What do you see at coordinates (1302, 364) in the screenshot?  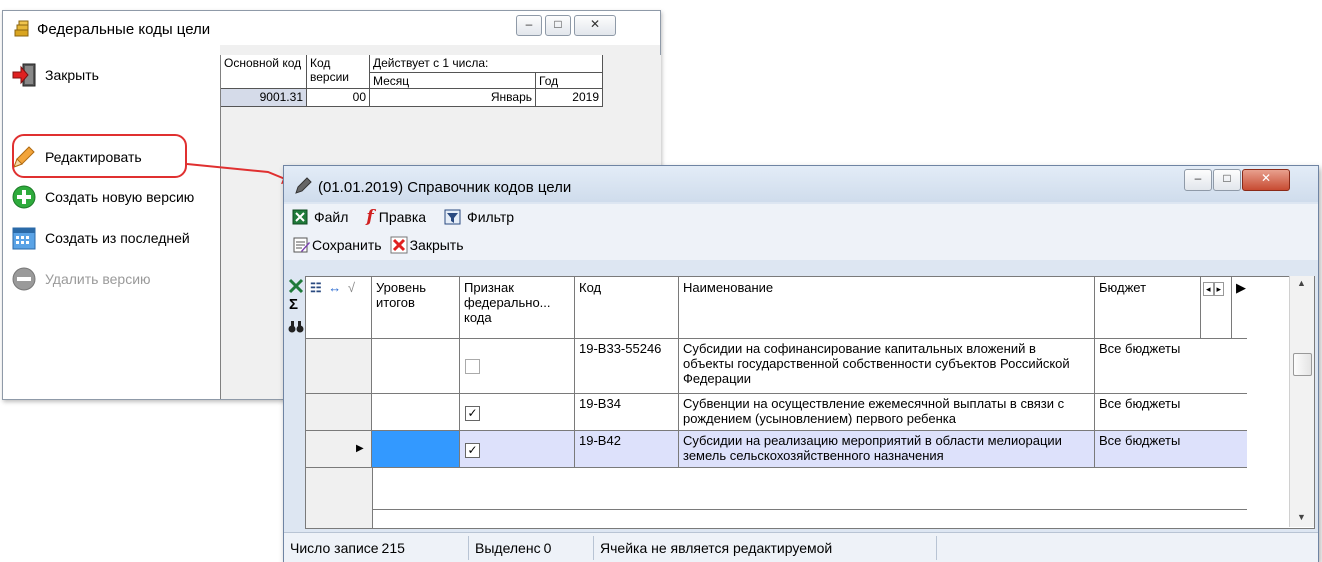 I see `scrollbar-thumb` at bounding box center [1302, 364].